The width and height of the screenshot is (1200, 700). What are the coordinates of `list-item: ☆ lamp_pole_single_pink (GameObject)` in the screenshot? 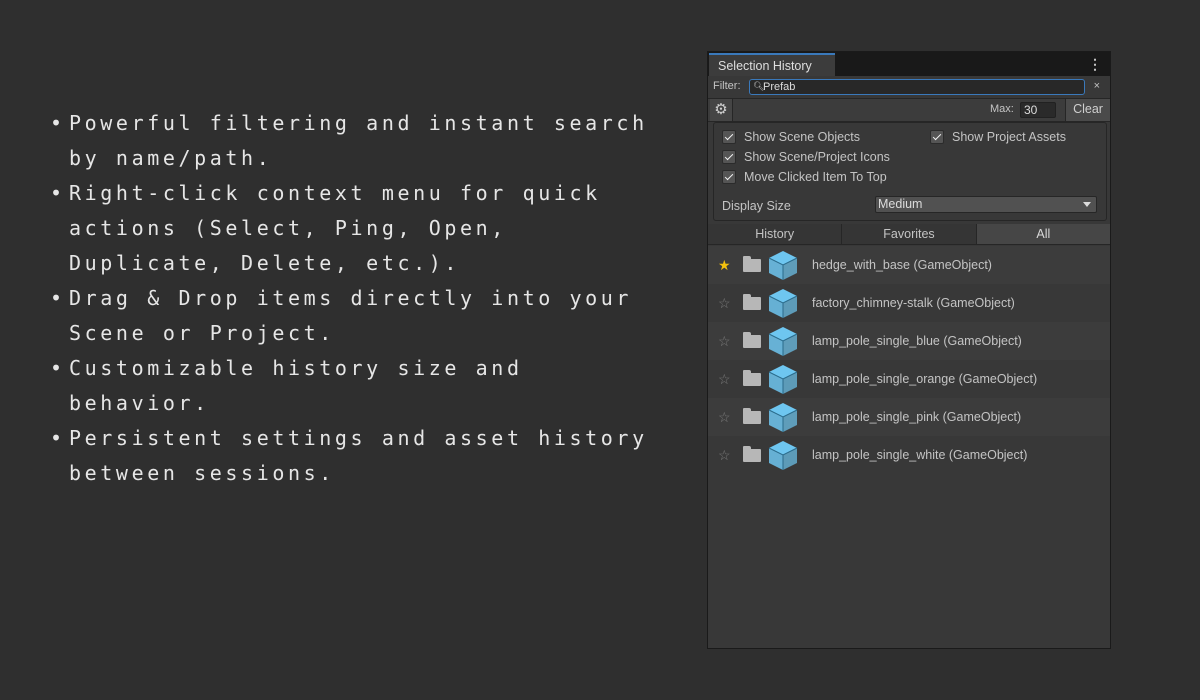 It's located at (909, 417).